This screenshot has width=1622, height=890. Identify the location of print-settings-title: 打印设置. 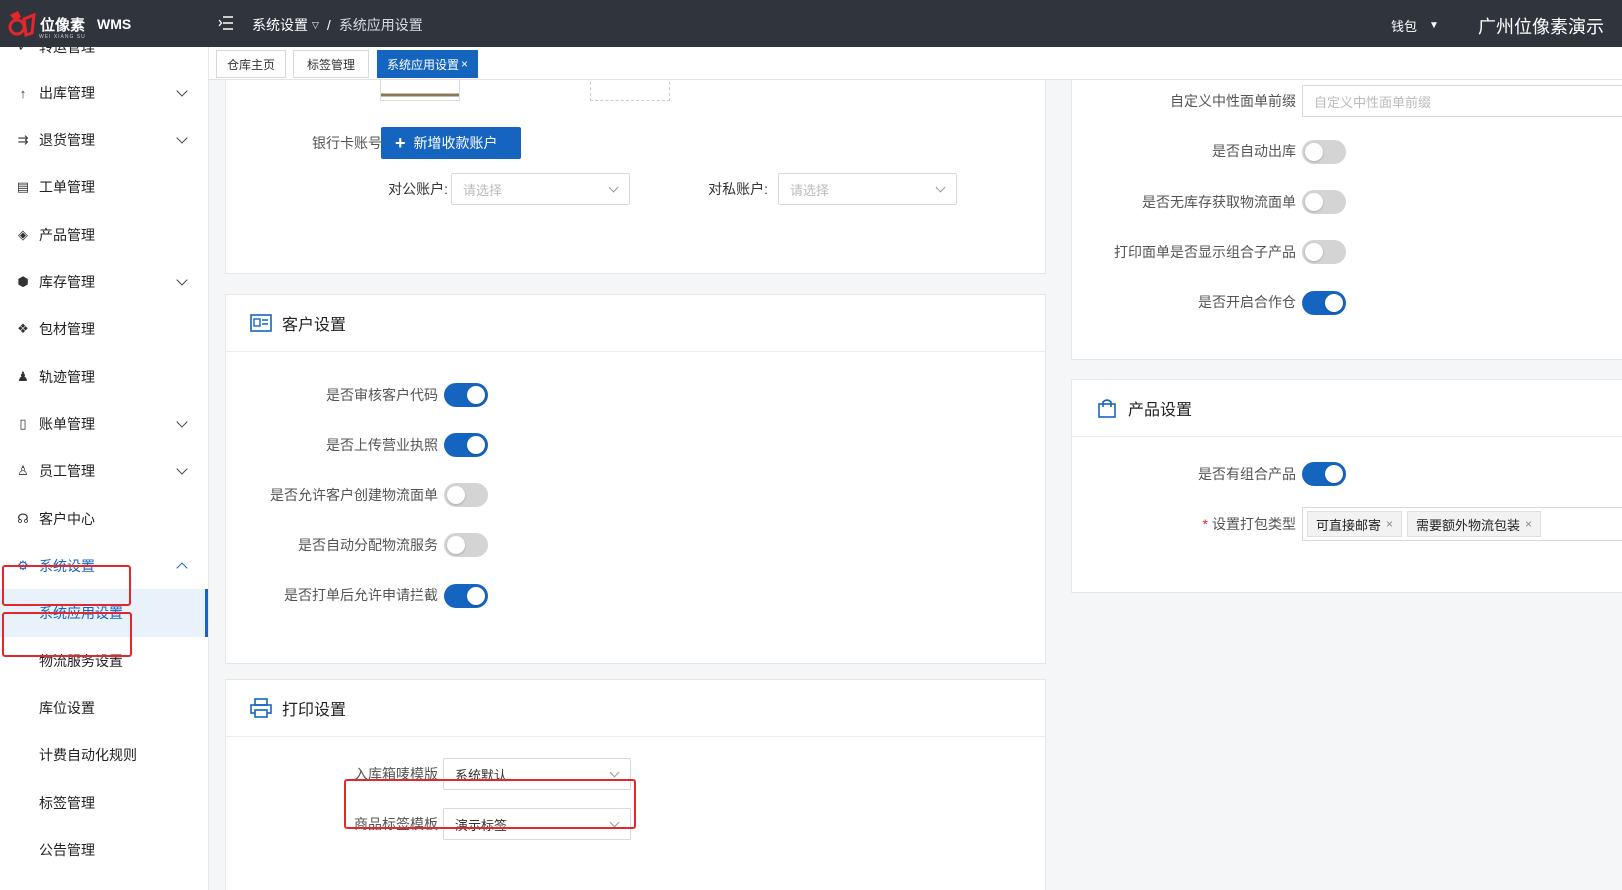
(314, 710).